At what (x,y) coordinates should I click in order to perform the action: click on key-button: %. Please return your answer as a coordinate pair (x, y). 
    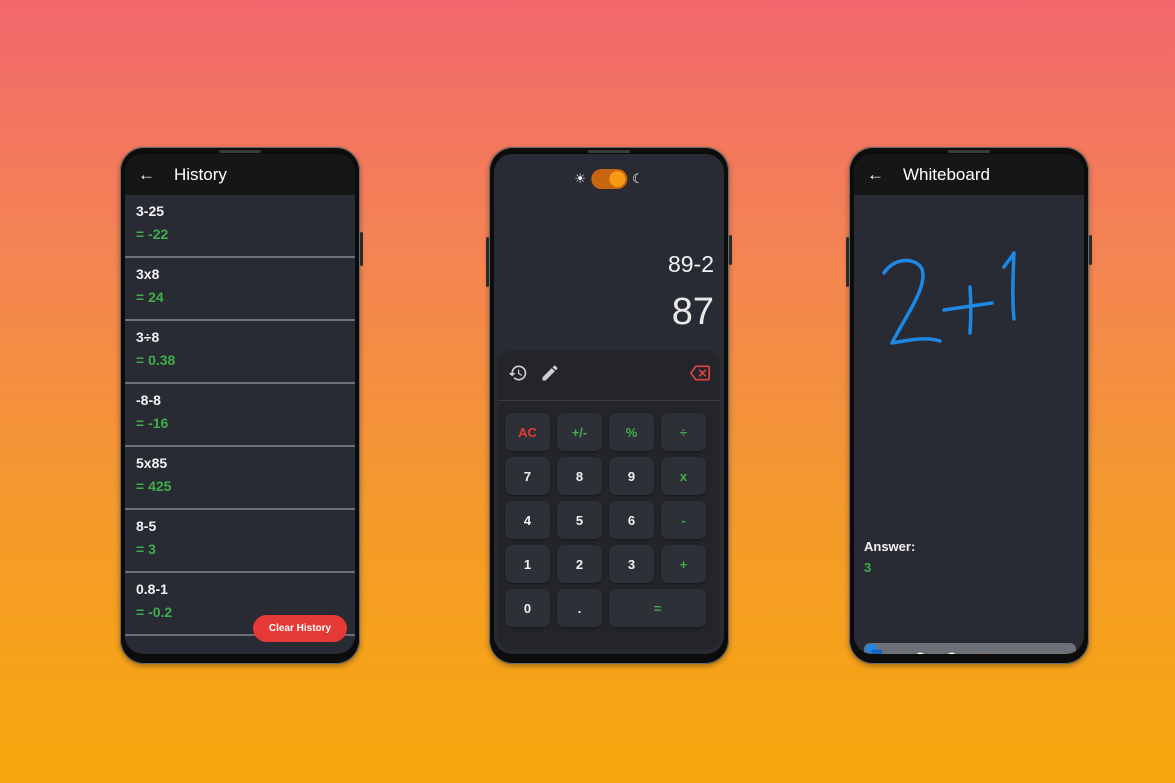
    Looking at the image, I should click on (631, 432).